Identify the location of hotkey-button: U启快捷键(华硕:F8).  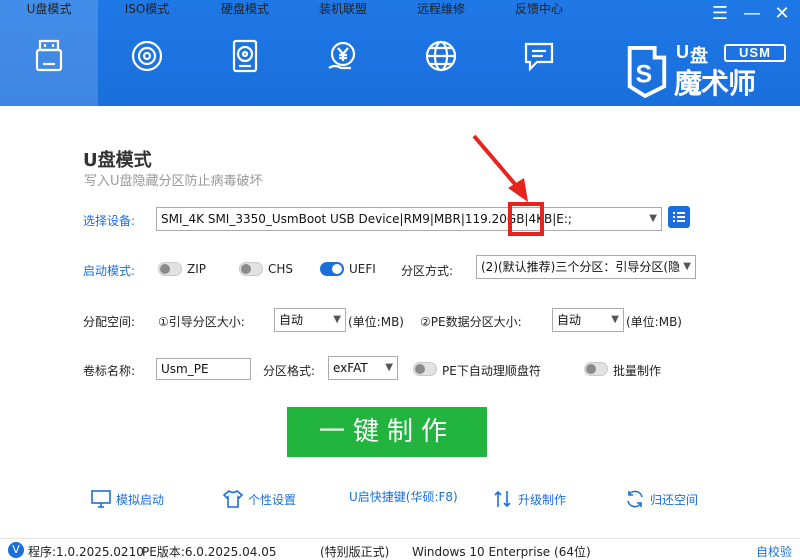
(403, 496).